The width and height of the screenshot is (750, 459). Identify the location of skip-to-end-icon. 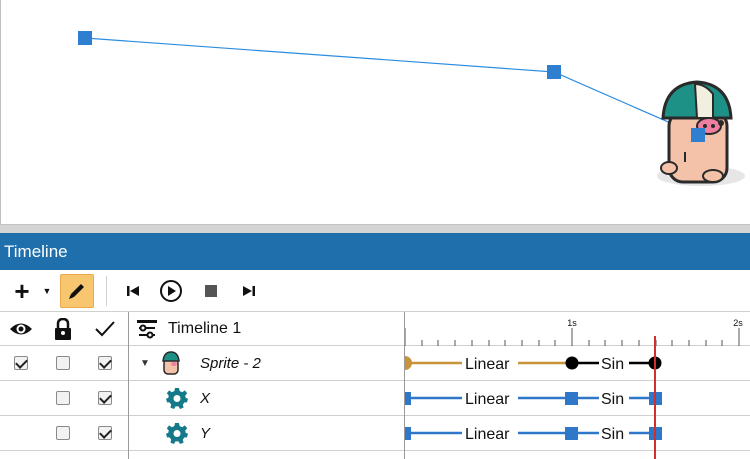
(249, 291).